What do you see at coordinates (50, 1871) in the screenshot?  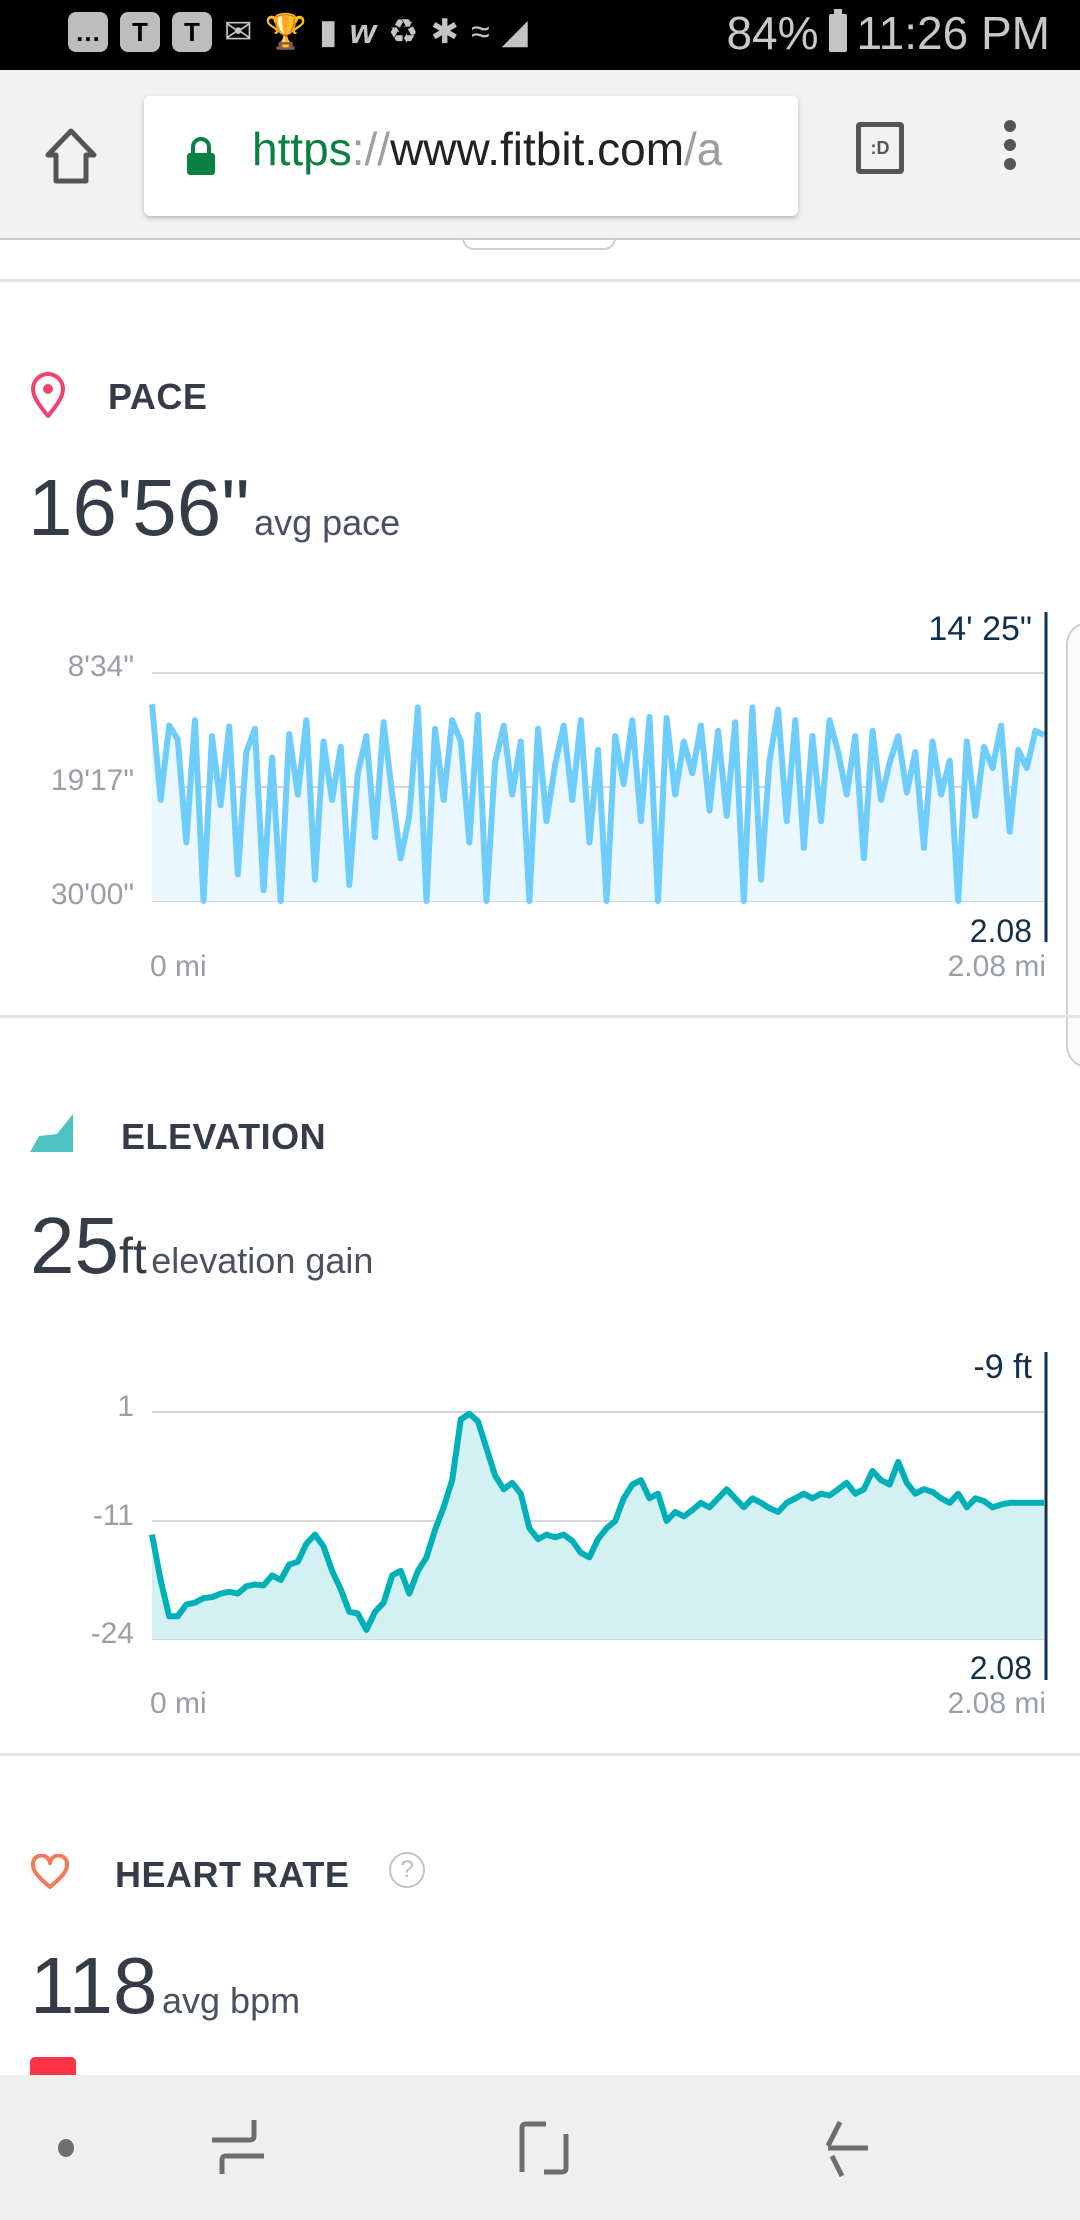 I see `heart-icon` at bounding box center [50, 1871].